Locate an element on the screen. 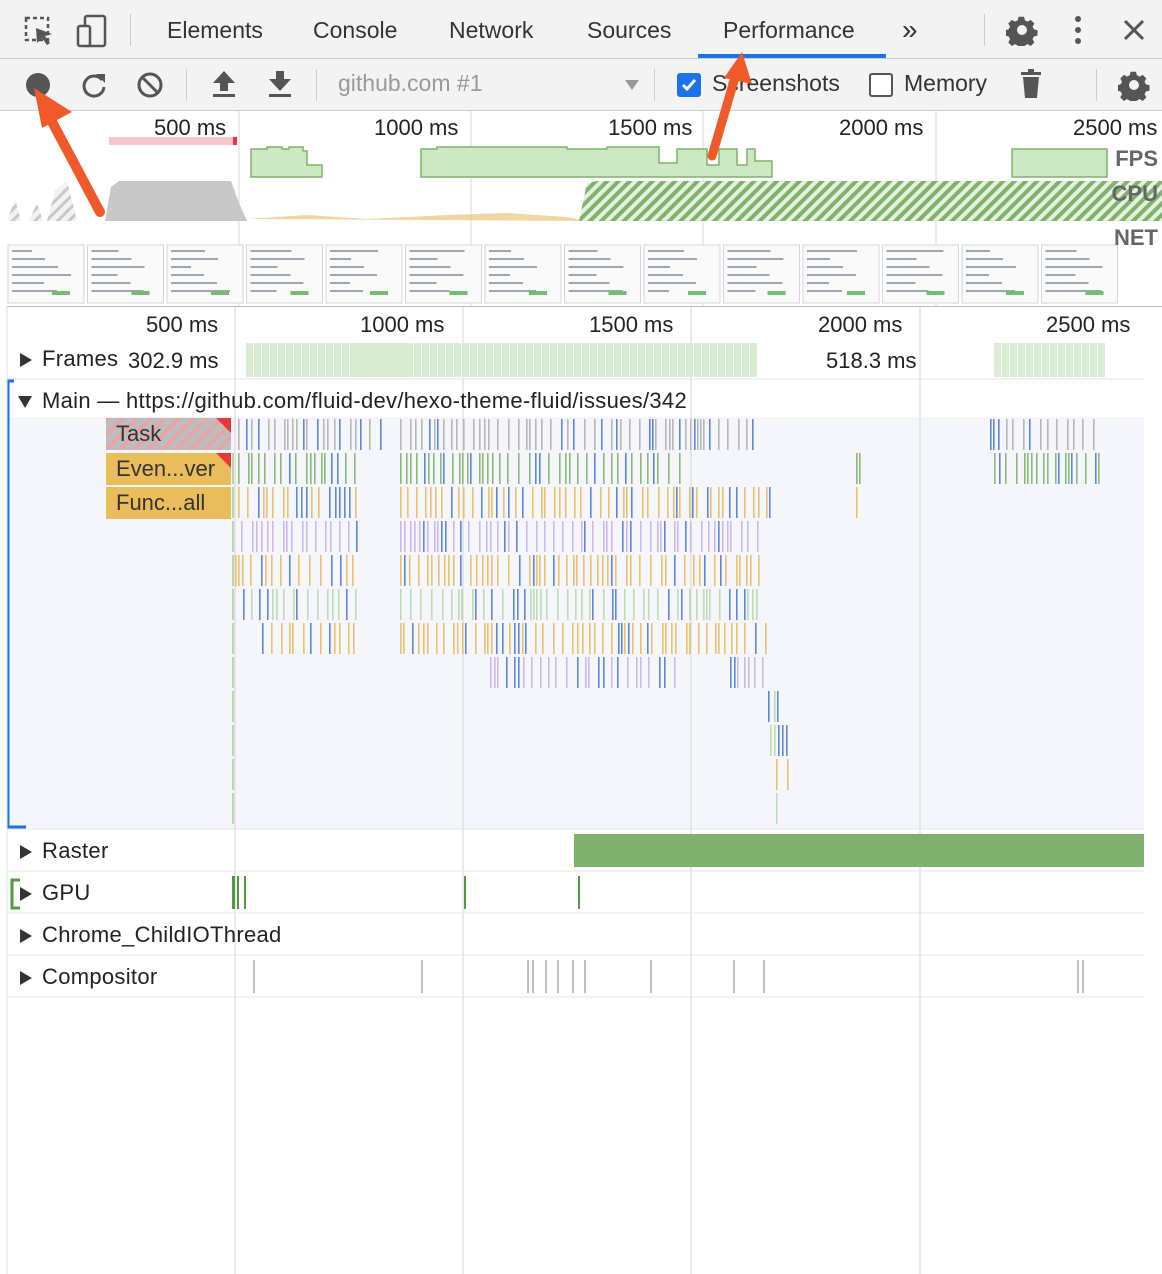  expand-triangle-icon is located at coordinates (26, 852).